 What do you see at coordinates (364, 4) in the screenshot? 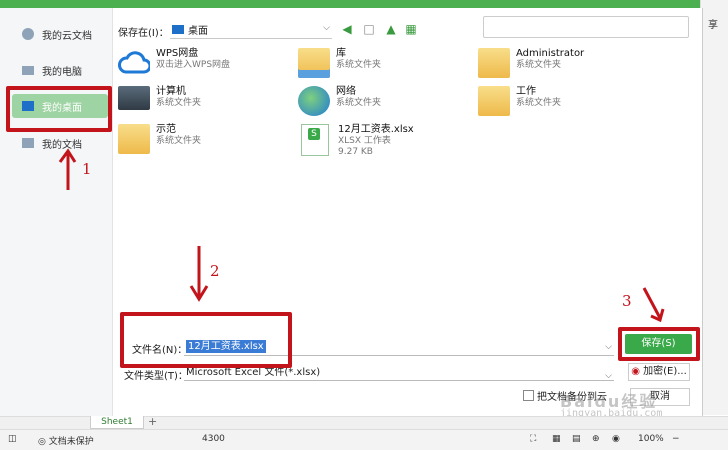
I see `title-bar` at bounding box center [364, 4].